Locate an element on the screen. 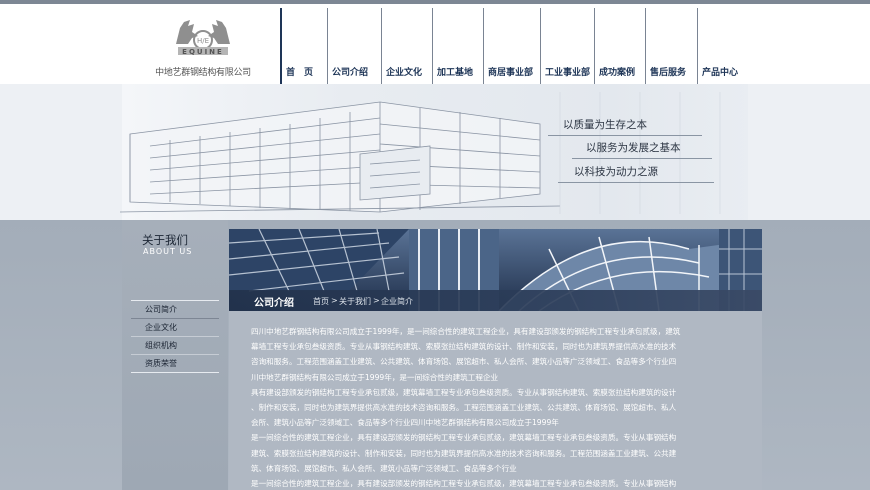 This screenshot has height=490, width=870. nav-industrial-division-label: 工业事业部 is located at coordinates (568, 73).